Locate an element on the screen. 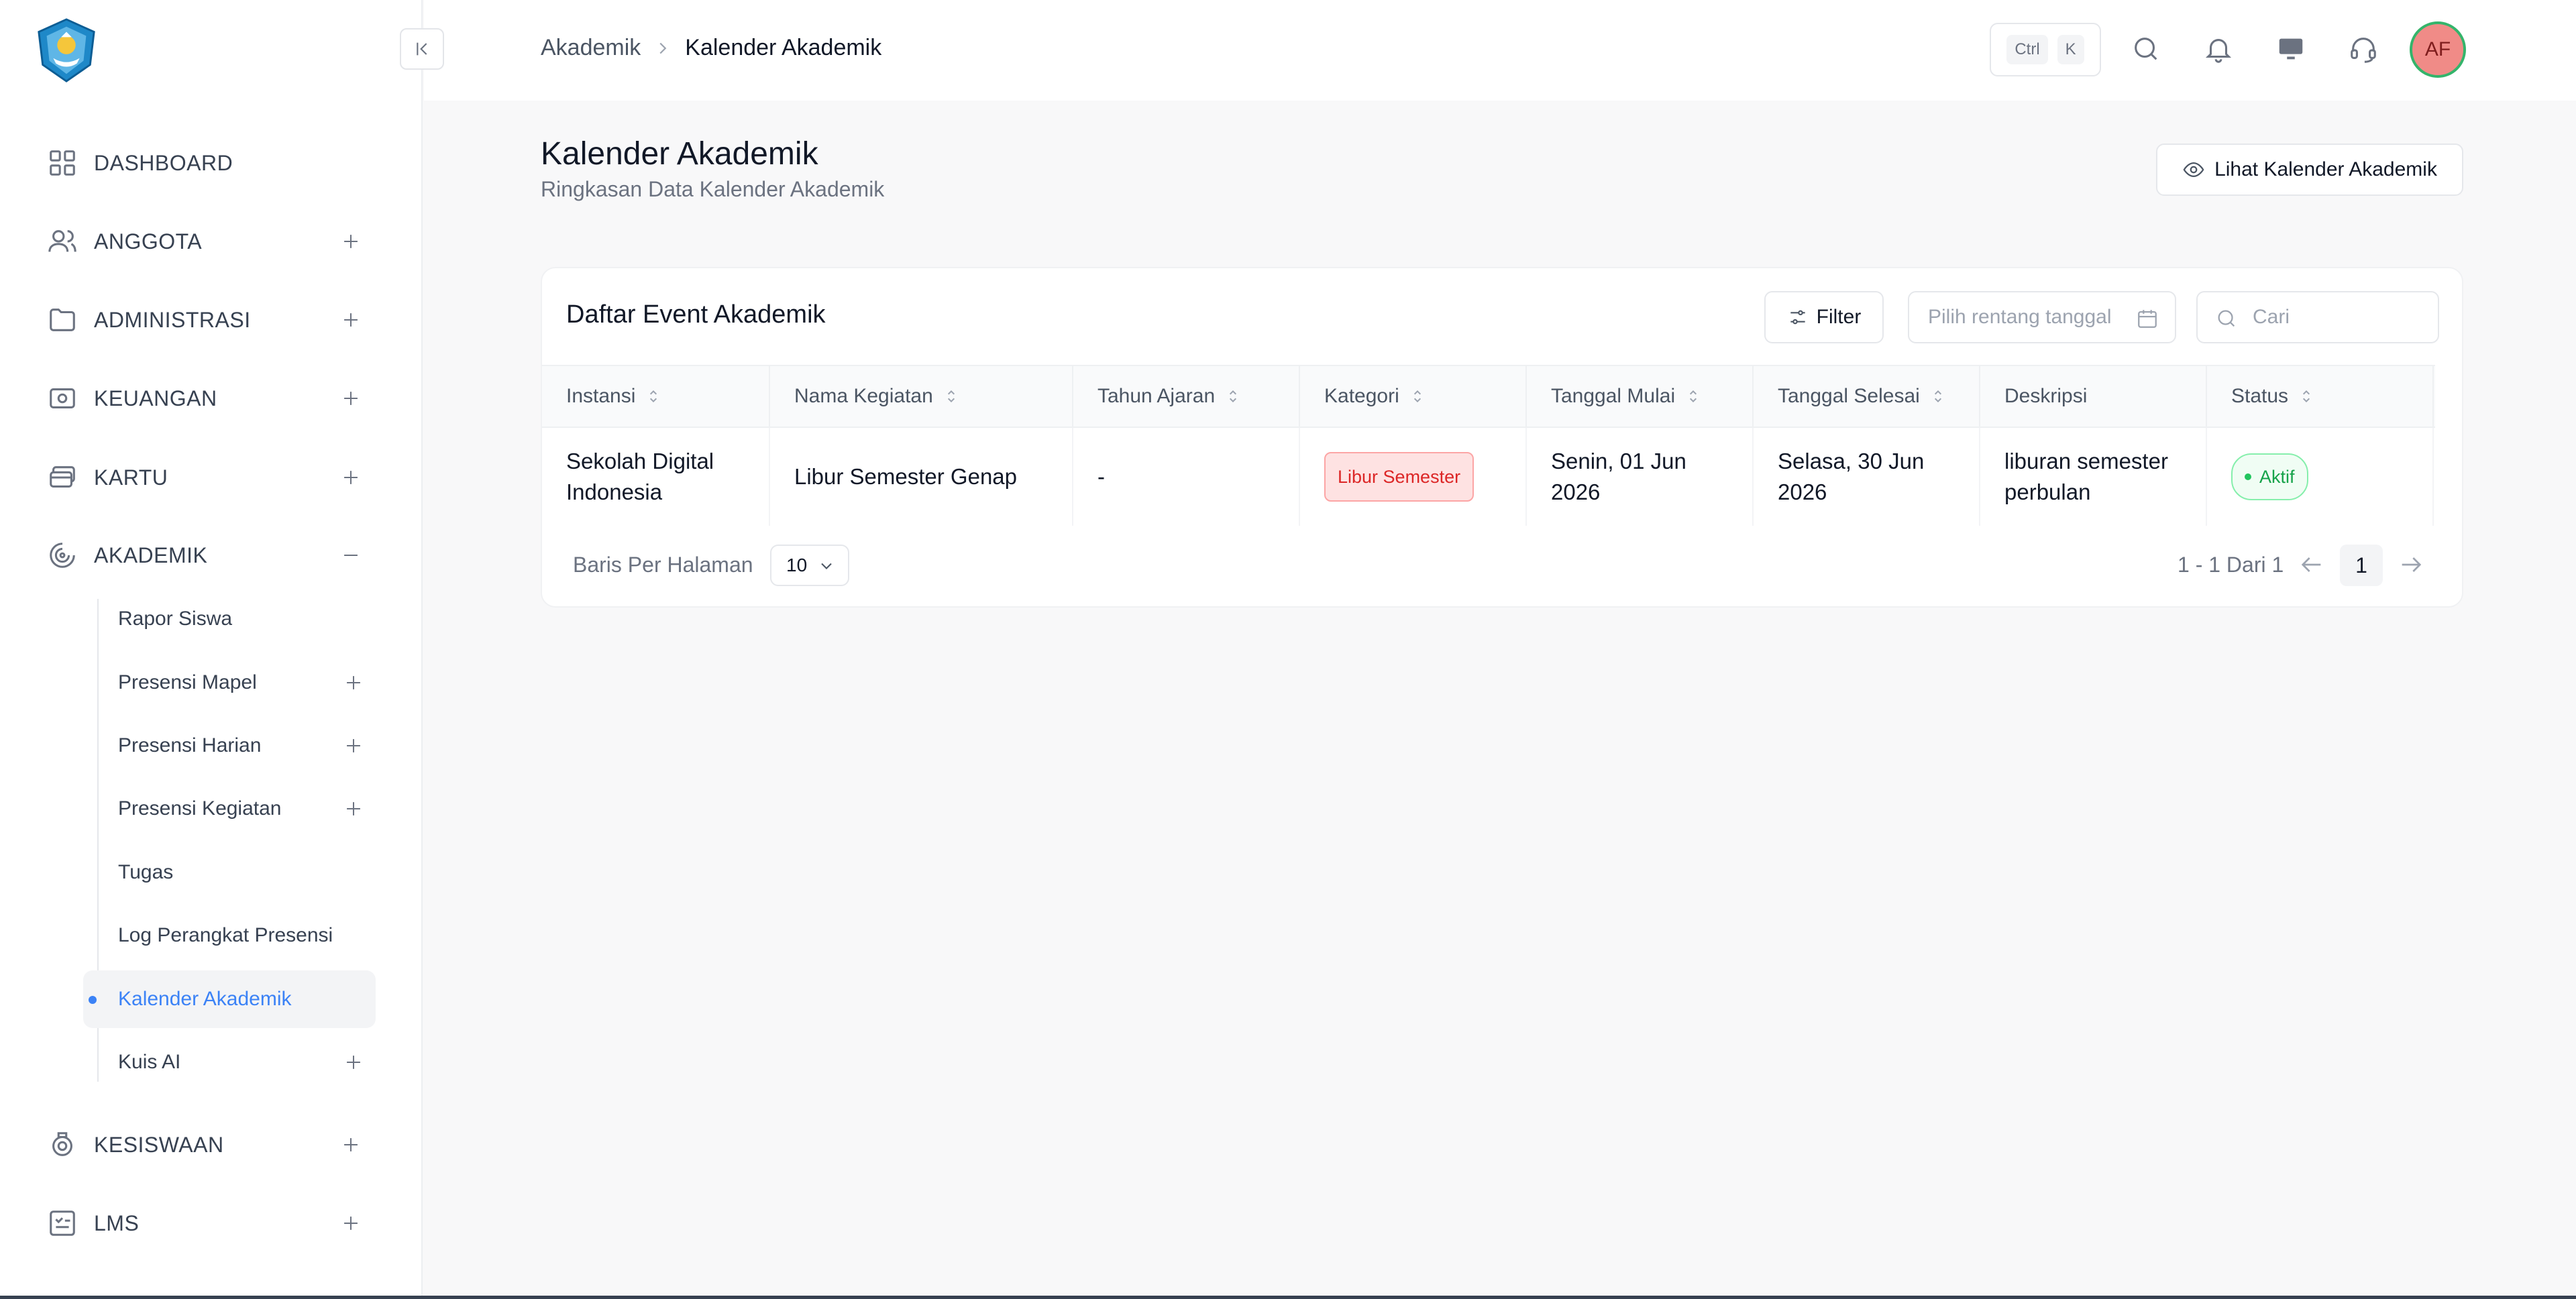  cell-nama-kegiatan: Libur Semester Genap is located at coordinates (921, 477).